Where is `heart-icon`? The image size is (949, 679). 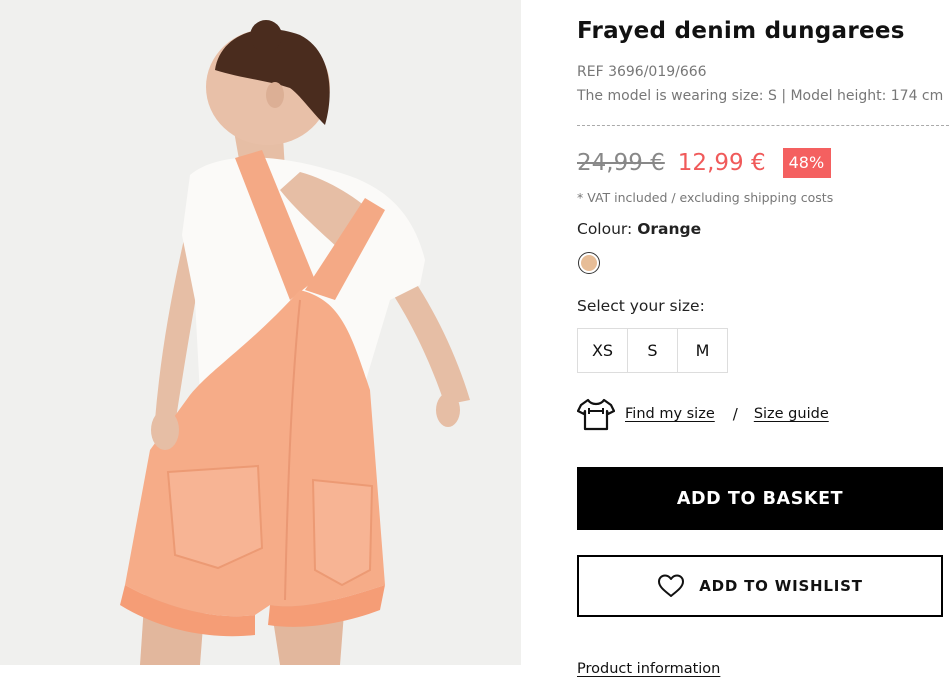
heart-icon is located at coordinates (671, 585).